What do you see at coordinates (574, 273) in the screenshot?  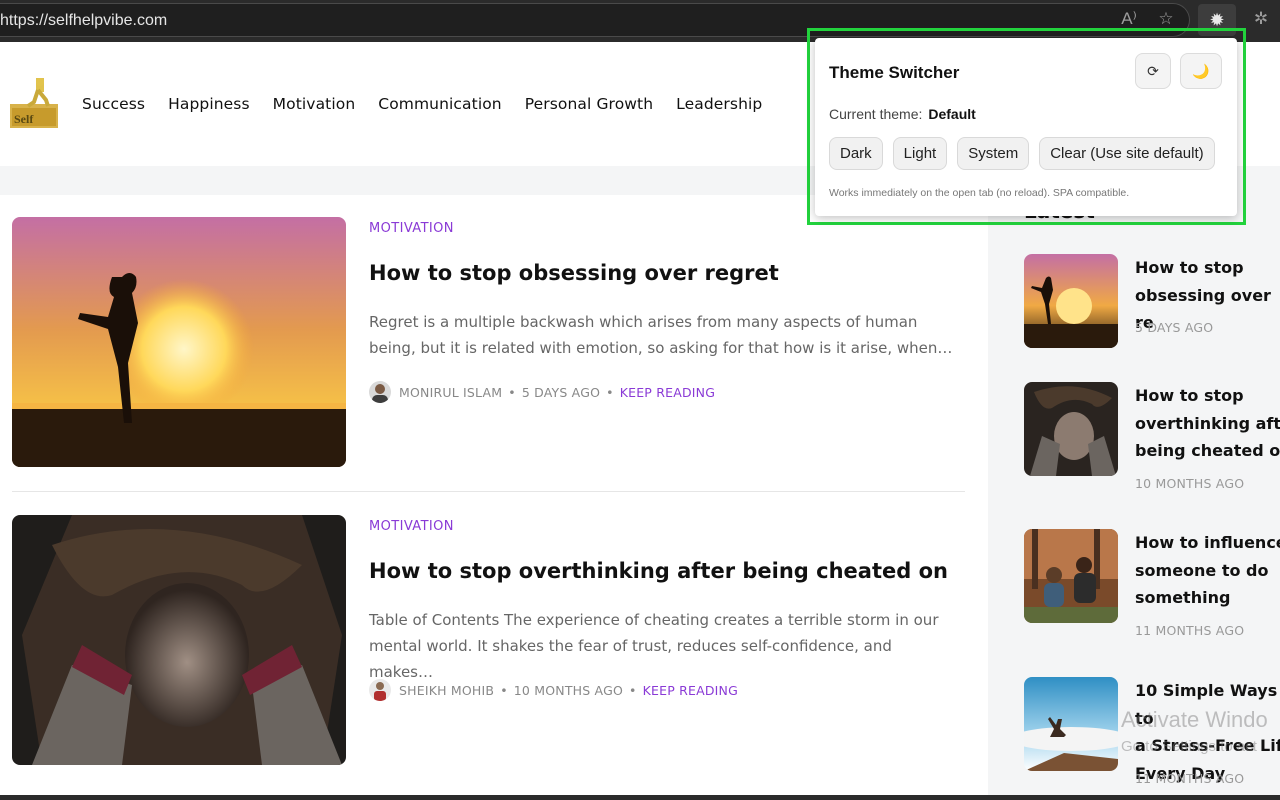 I see `post-title: How to stop obsessing over regret` at bounding box center [574, 273].